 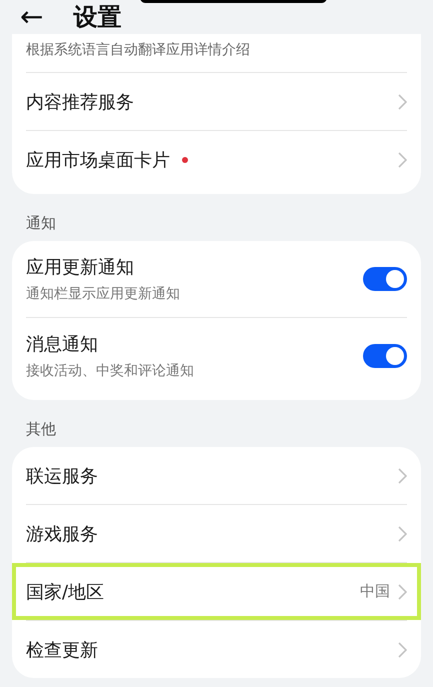 I want to click on item-label: 内容推荐服务, so click(x=80, y=102).